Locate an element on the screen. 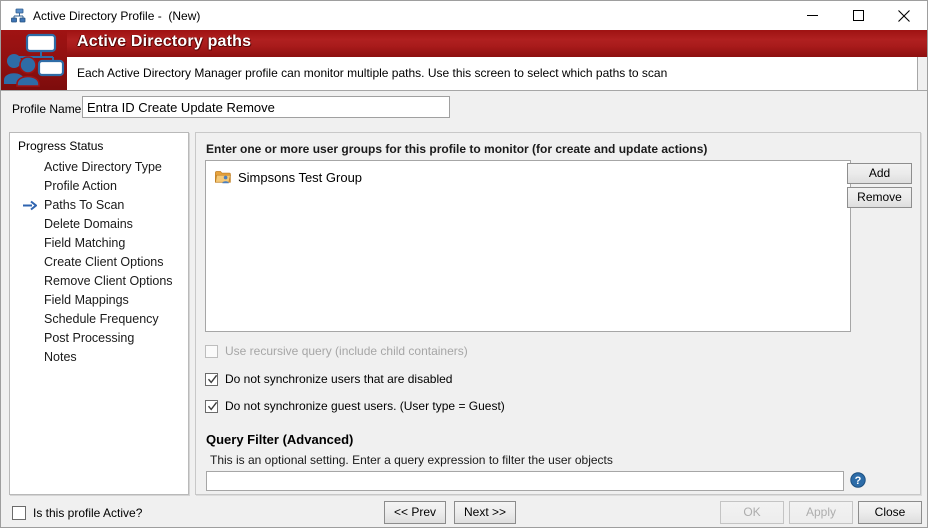 The image size is (928, 528). remove-button: Remove is located at coordinates (879, 197).